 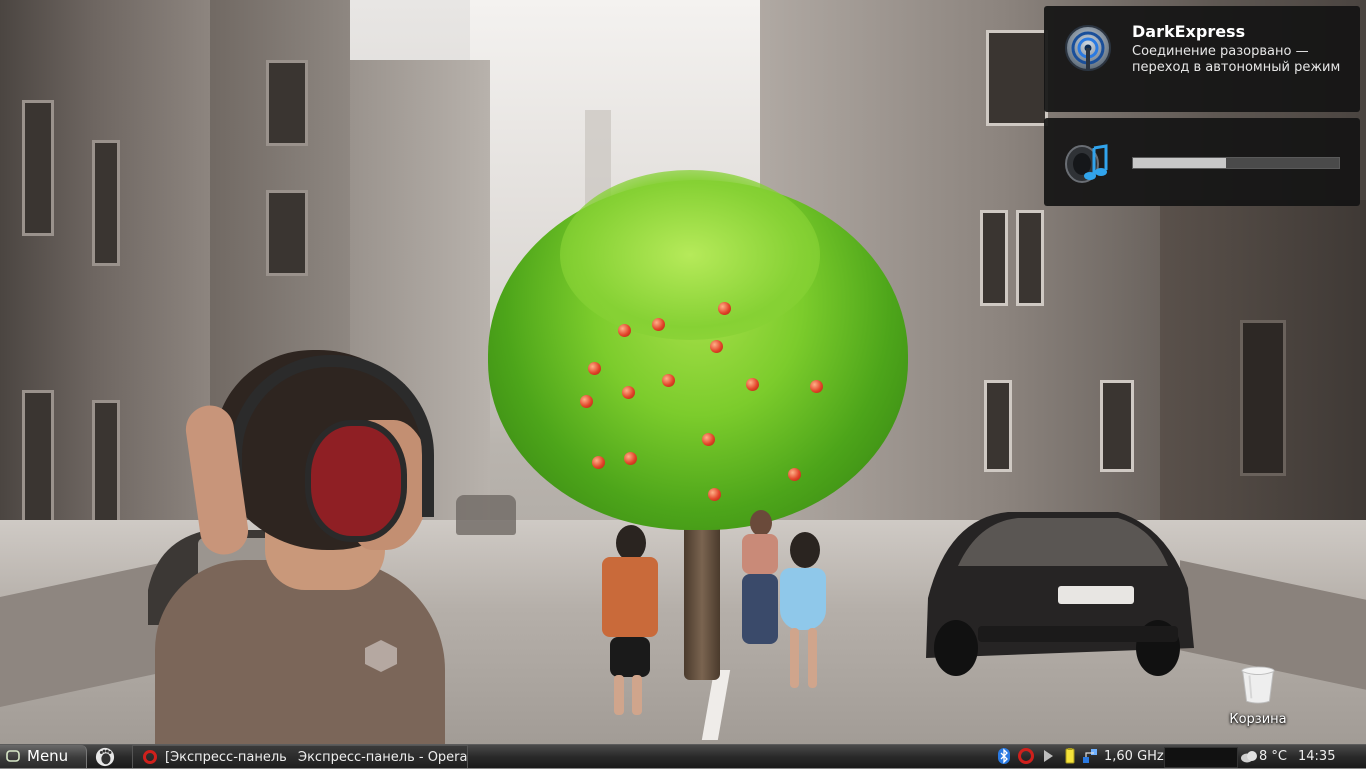 I want to click on battery-icon, so click(x=1070, y=756).